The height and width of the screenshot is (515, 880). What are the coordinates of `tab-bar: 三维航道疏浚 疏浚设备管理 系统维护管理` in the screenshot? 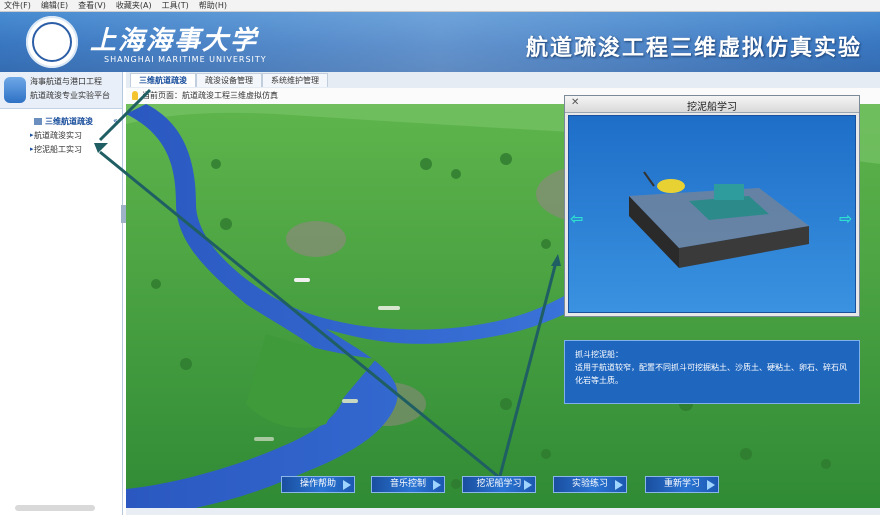 It's located at (503, 80).